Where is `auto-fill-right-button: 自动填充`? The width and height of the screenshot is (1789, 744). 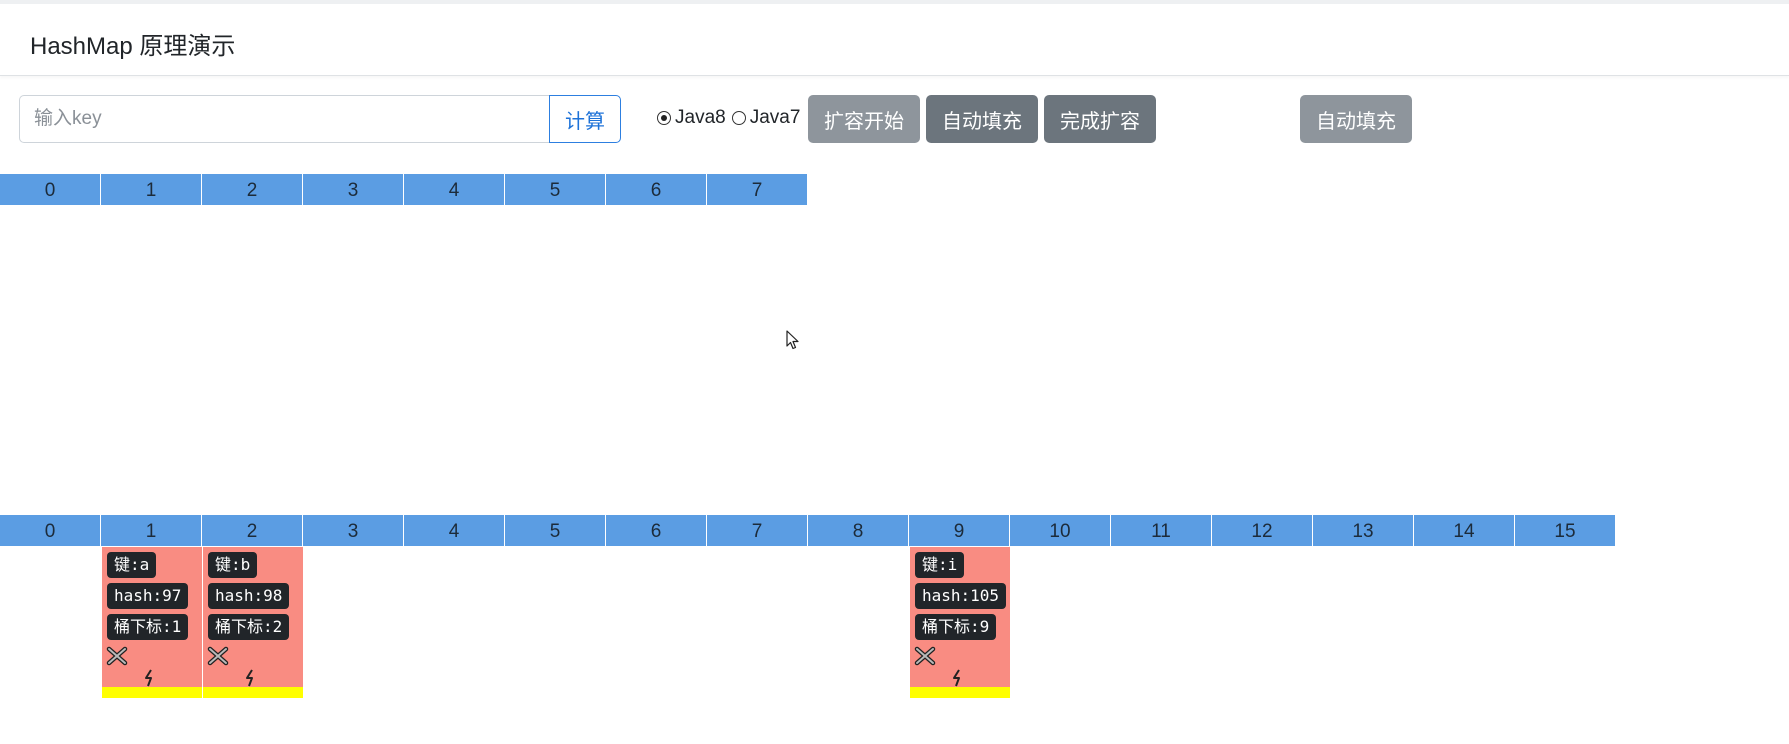
auto-fill-right-button: 自动填充 is located at coordinates (1356, 119).